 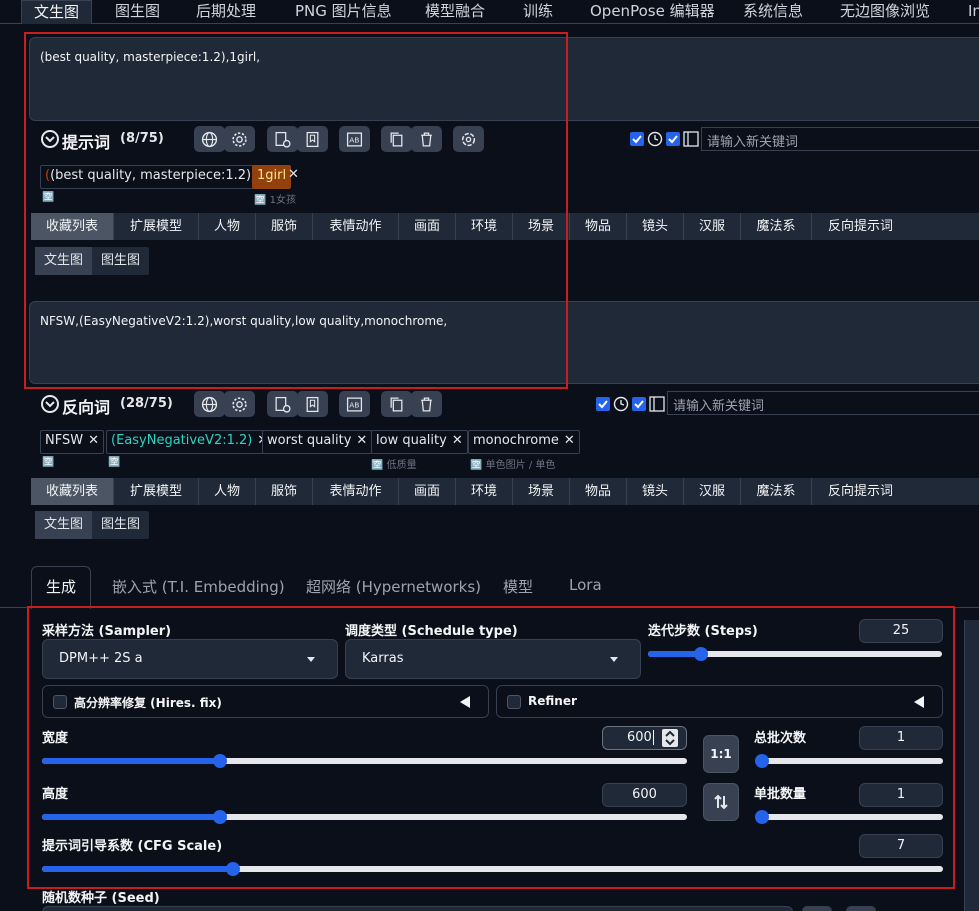 What do you see at coordinates (524, 442) in the screenshot?
I see `negative-tag: monochrome ✕` at bounding box center [524, 442].